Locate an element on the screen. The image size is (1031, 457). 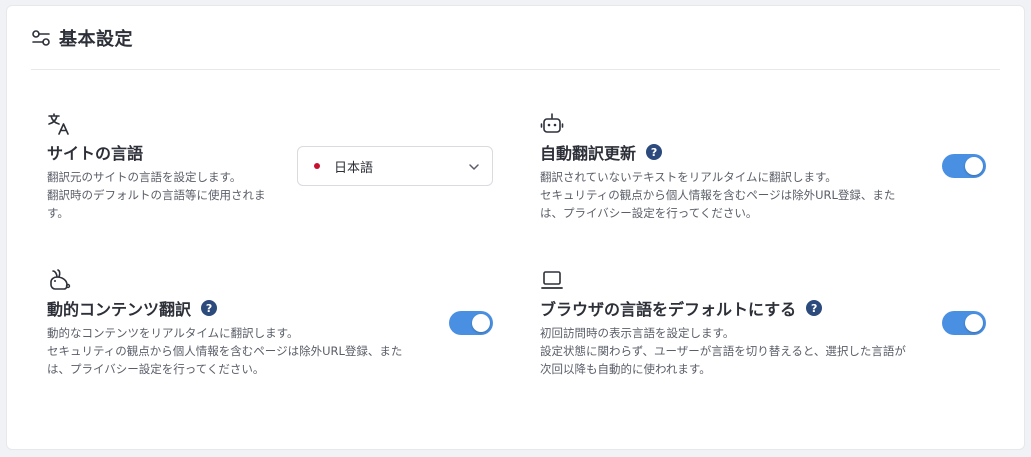
setting-title: 自動翻訳更新 ? is located at coordinates (601, 152).